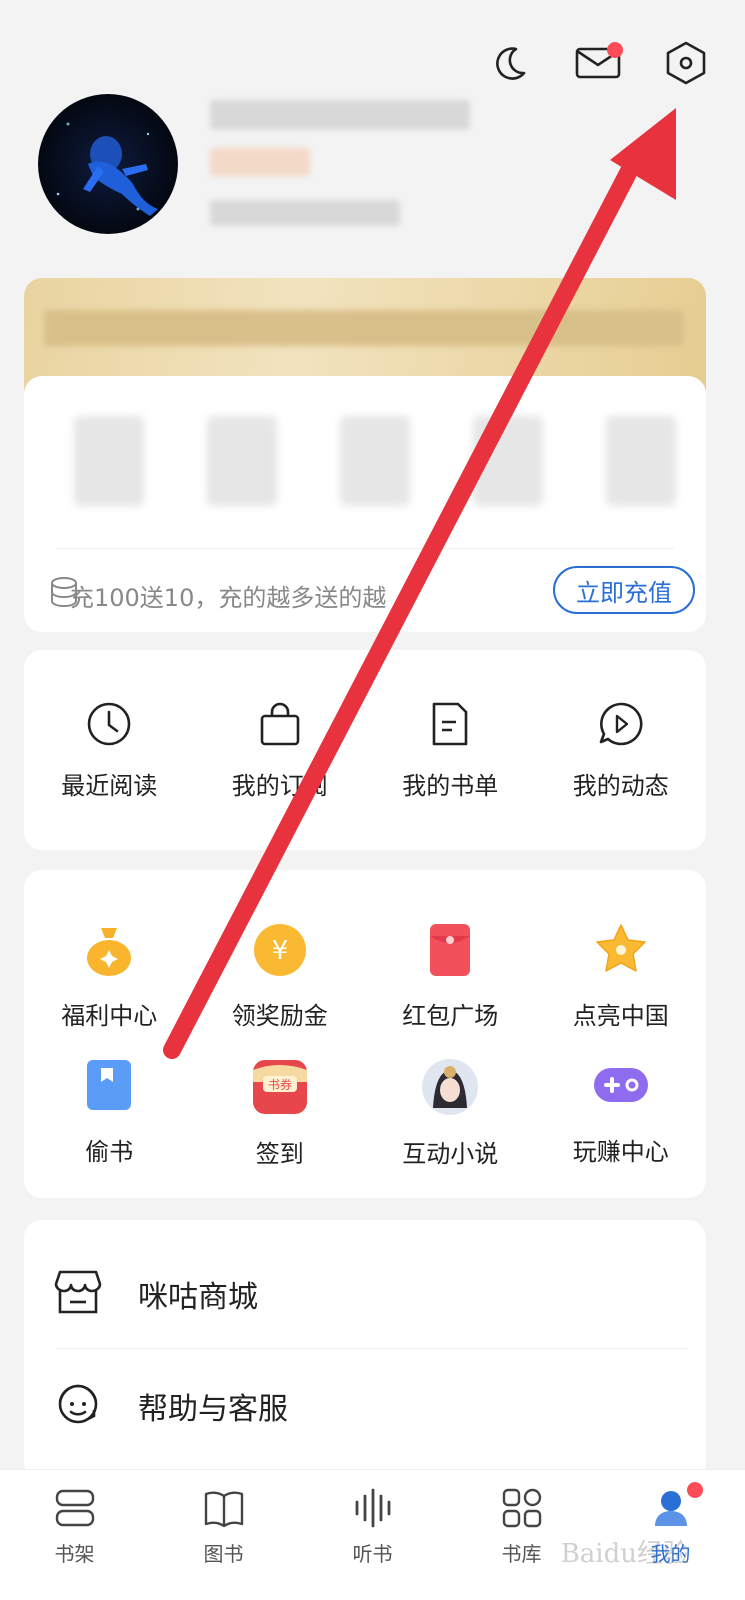 The image size is (745, 1600). Describe the element at coordinates (305, 213) in the screenshot. I see `user-id-blurred` at that location.